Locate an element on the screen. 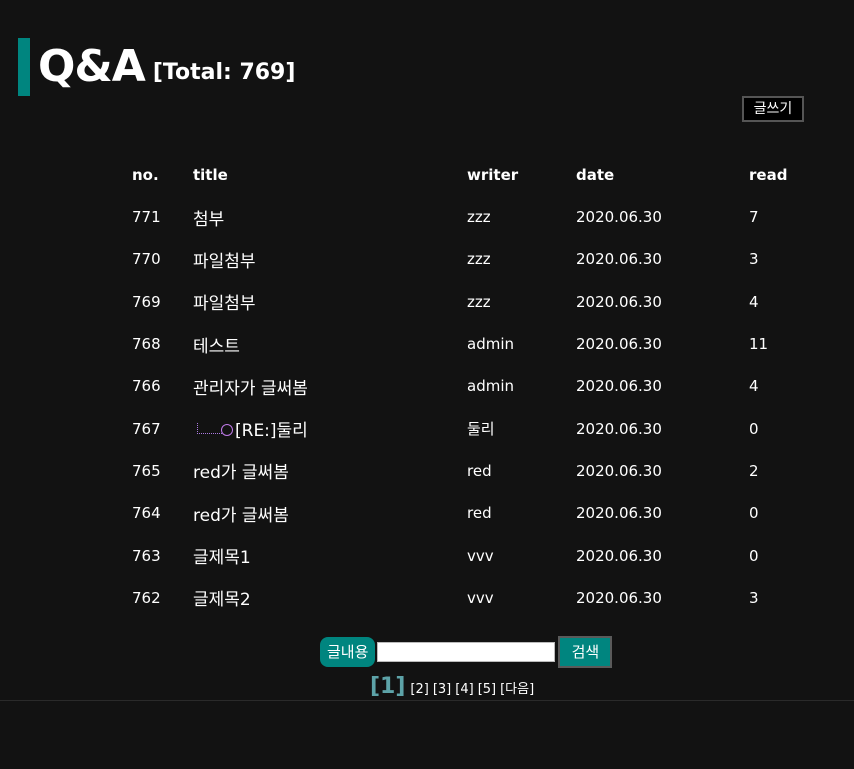 The image size is (854, 769). page-current: [1] is located at coordinates (387, 687).